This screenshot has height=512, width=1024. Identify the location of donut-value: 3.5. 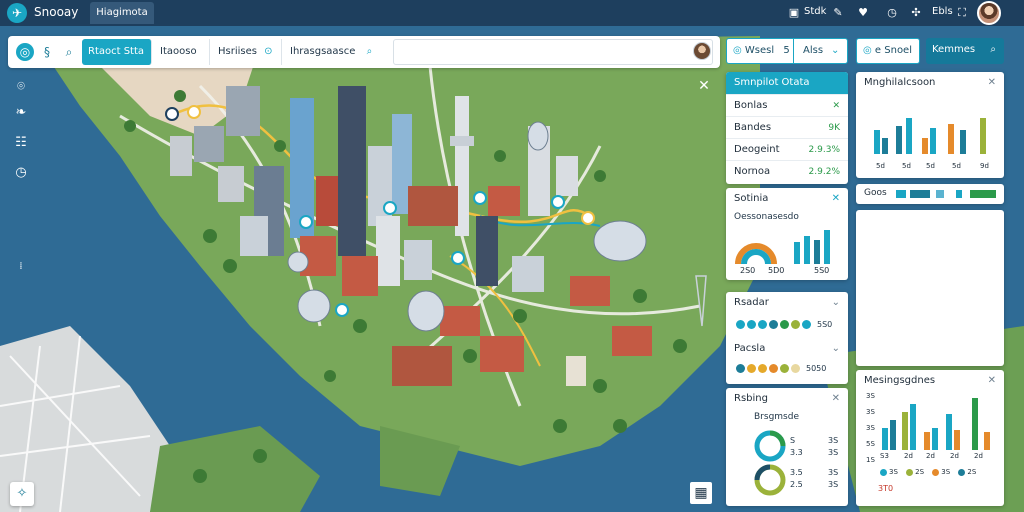
(796, 472).